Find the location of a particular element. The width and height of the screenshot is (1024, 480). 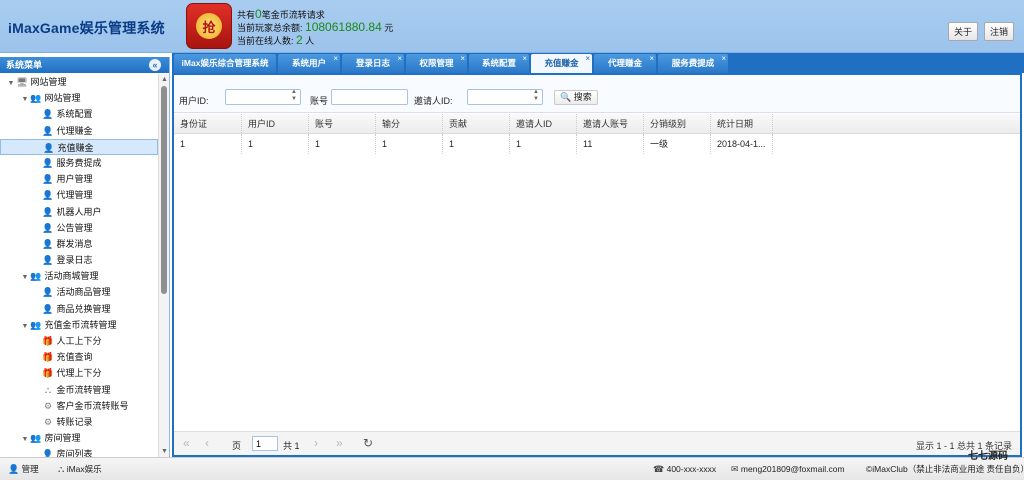

tab: 服务费提成 × is located at coordinates (693, 63).